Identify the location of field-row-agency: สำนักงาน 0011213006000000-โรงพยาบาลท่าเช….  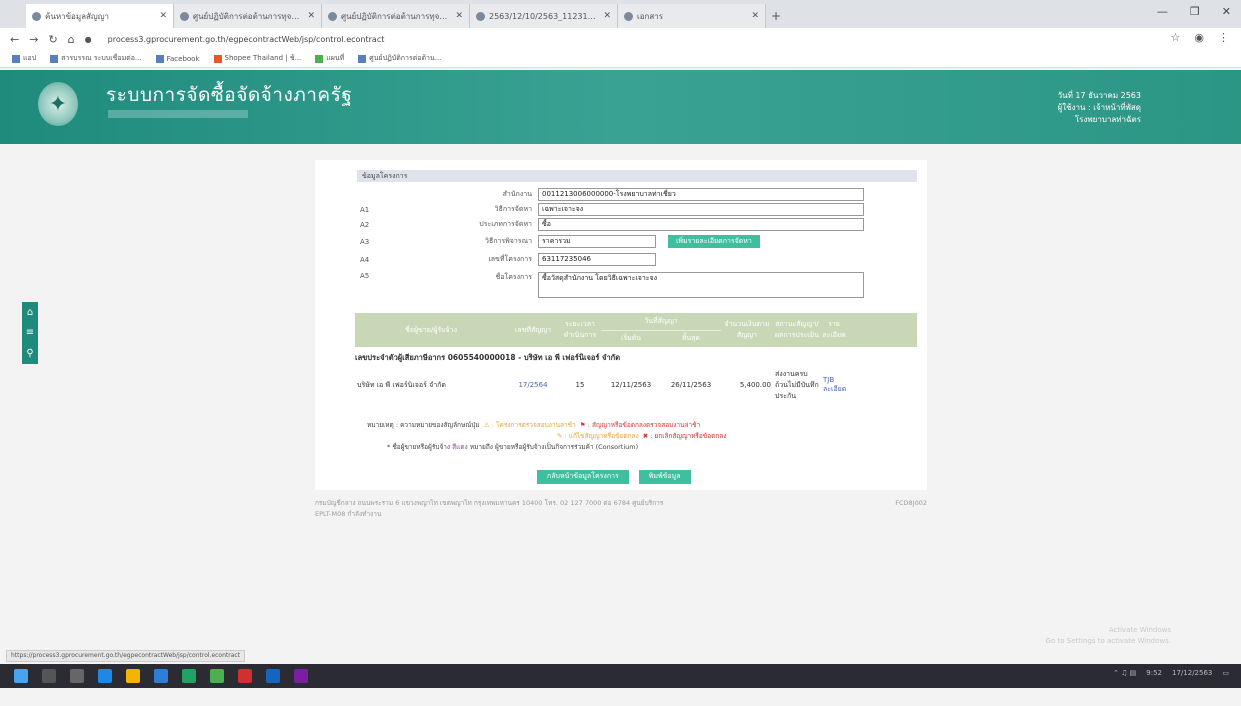
(615, 194).